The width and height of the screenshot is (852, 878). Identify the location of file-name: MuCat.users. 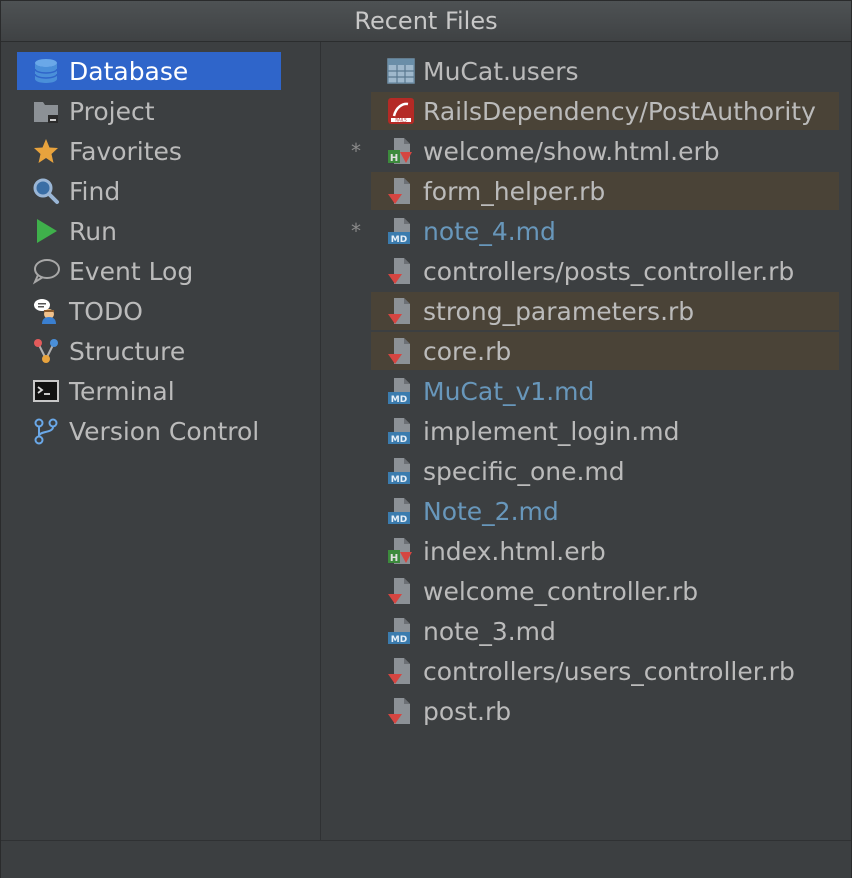
(501, 71).